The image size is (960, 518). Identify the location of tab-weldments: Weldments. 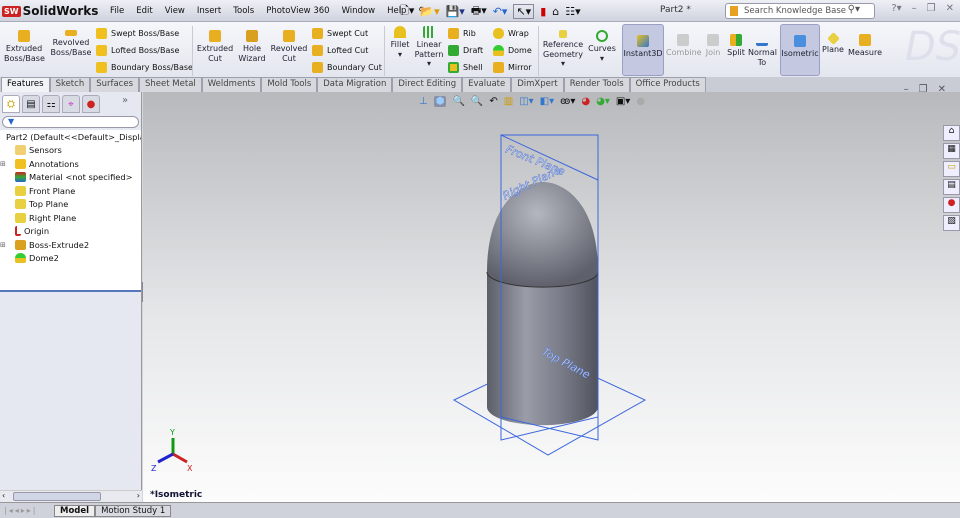
(231, 84).